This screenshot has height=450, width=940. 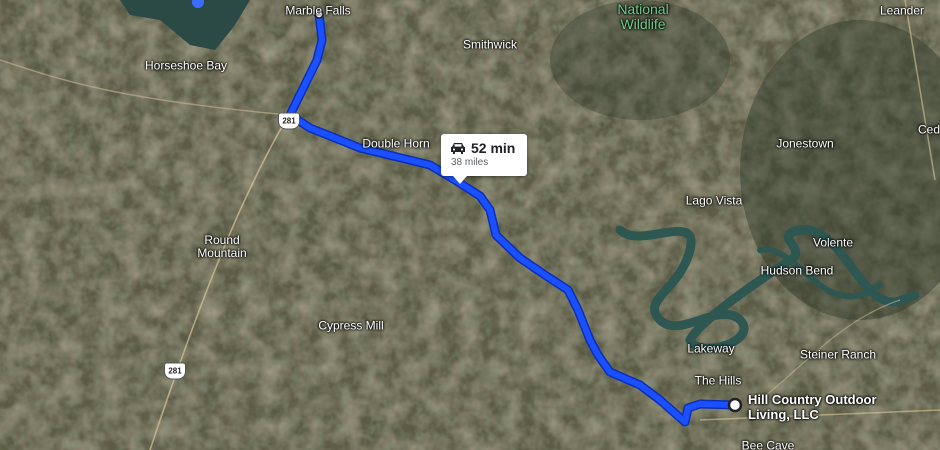 I want to click on place-leander: Leander, so click(x=902, y=11).